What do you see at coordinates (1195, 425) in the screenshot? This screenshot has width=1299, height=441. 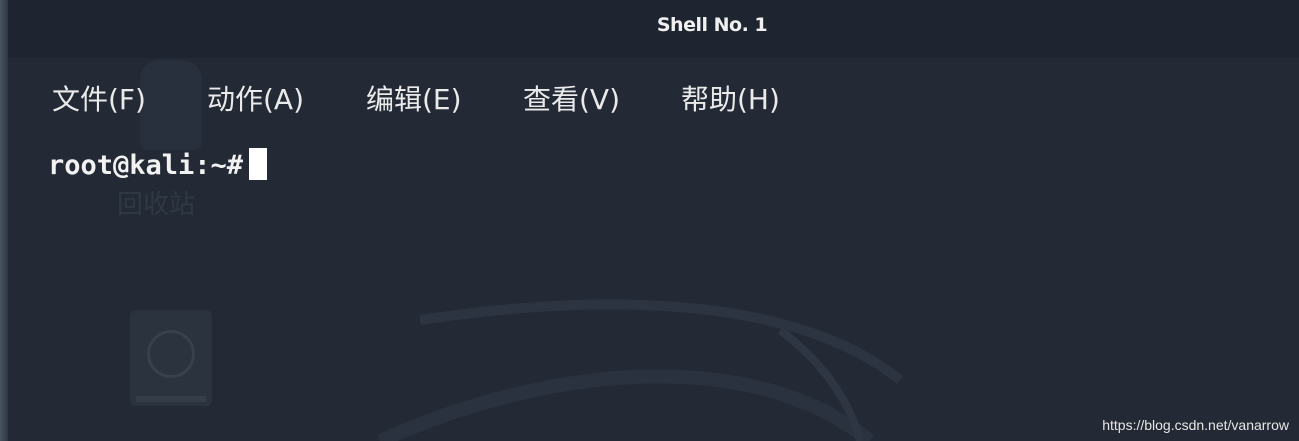 I see `watermark-url: https://blog.csdn.net/vanarrow` at bounding box center [1195, 425].